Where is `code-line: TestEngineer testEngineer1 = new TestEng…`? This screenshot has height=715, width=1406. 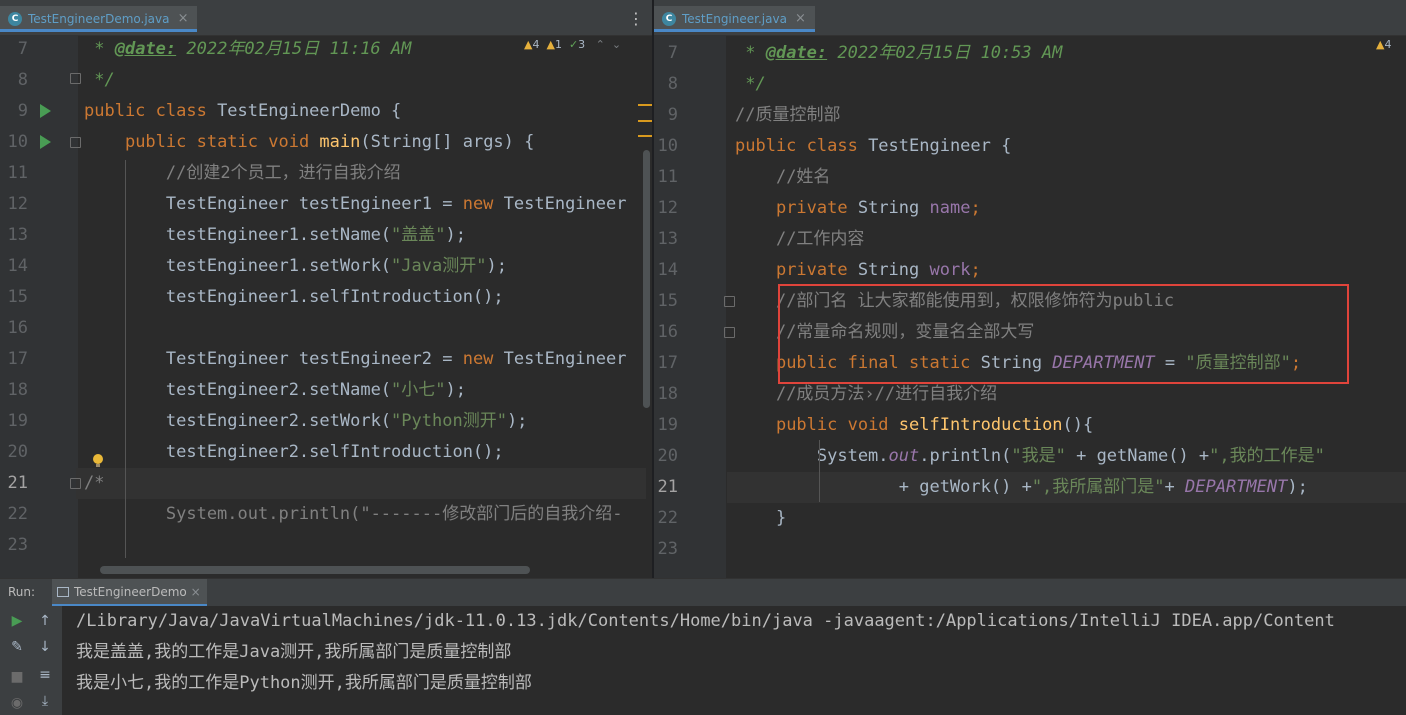 code-line: TestEngineer testEngineer1 = new TestEng… is located at coordinates (355, 204).